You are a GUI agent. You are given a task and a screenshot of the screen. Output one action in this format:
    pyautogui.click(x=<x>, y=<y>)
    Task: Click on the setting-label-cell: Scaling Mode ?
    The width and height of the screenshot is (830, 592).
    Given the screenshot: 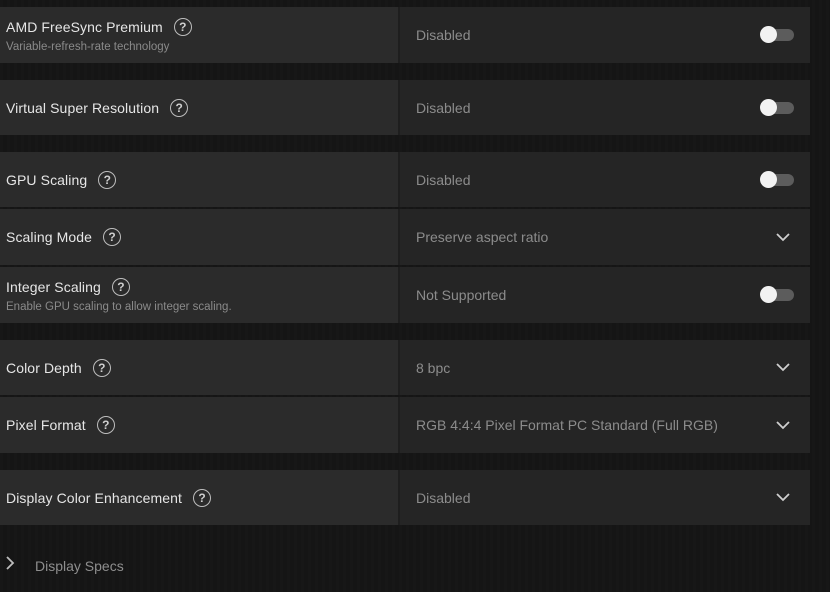 What is the action you would take?
    pyautogui.click(x=200, y=237)
    